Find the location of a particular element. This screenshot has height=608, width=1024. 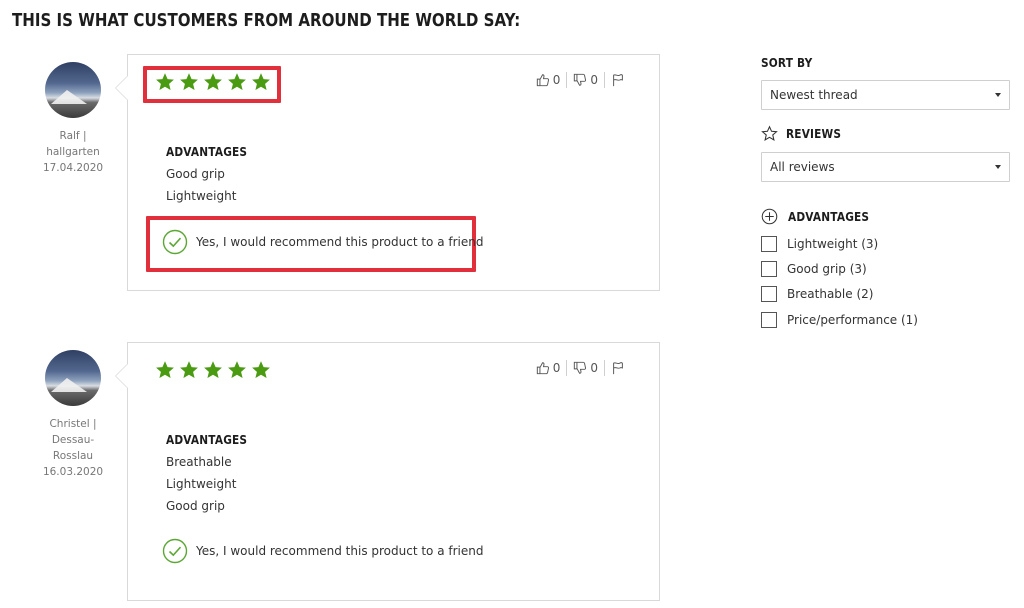

reviews-label: REVIEWS is located at coordinates (814, 133).